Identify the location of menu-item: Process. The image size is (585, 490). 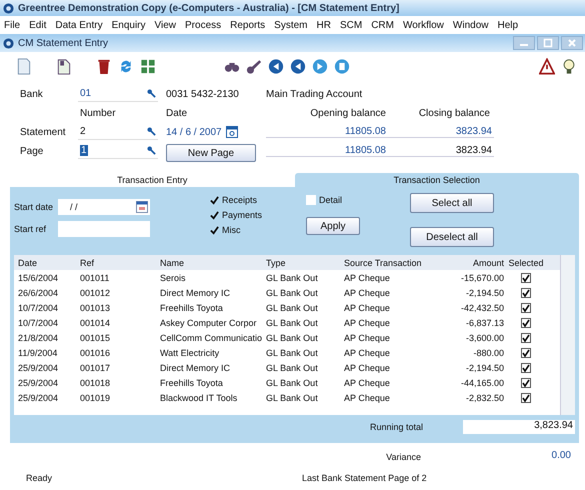
(203, 25).